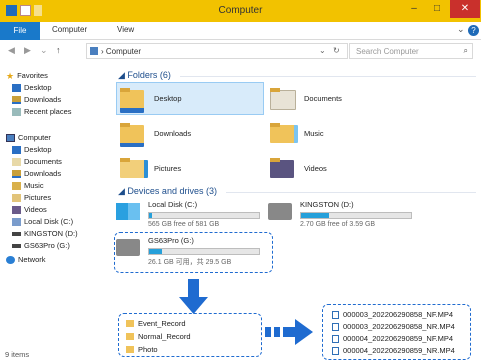 Image resolution: width=481 pixels, height=364 pixels. Describe the element at coordinates (10, 259) in the screenshot. I see `network-icon` at that location.